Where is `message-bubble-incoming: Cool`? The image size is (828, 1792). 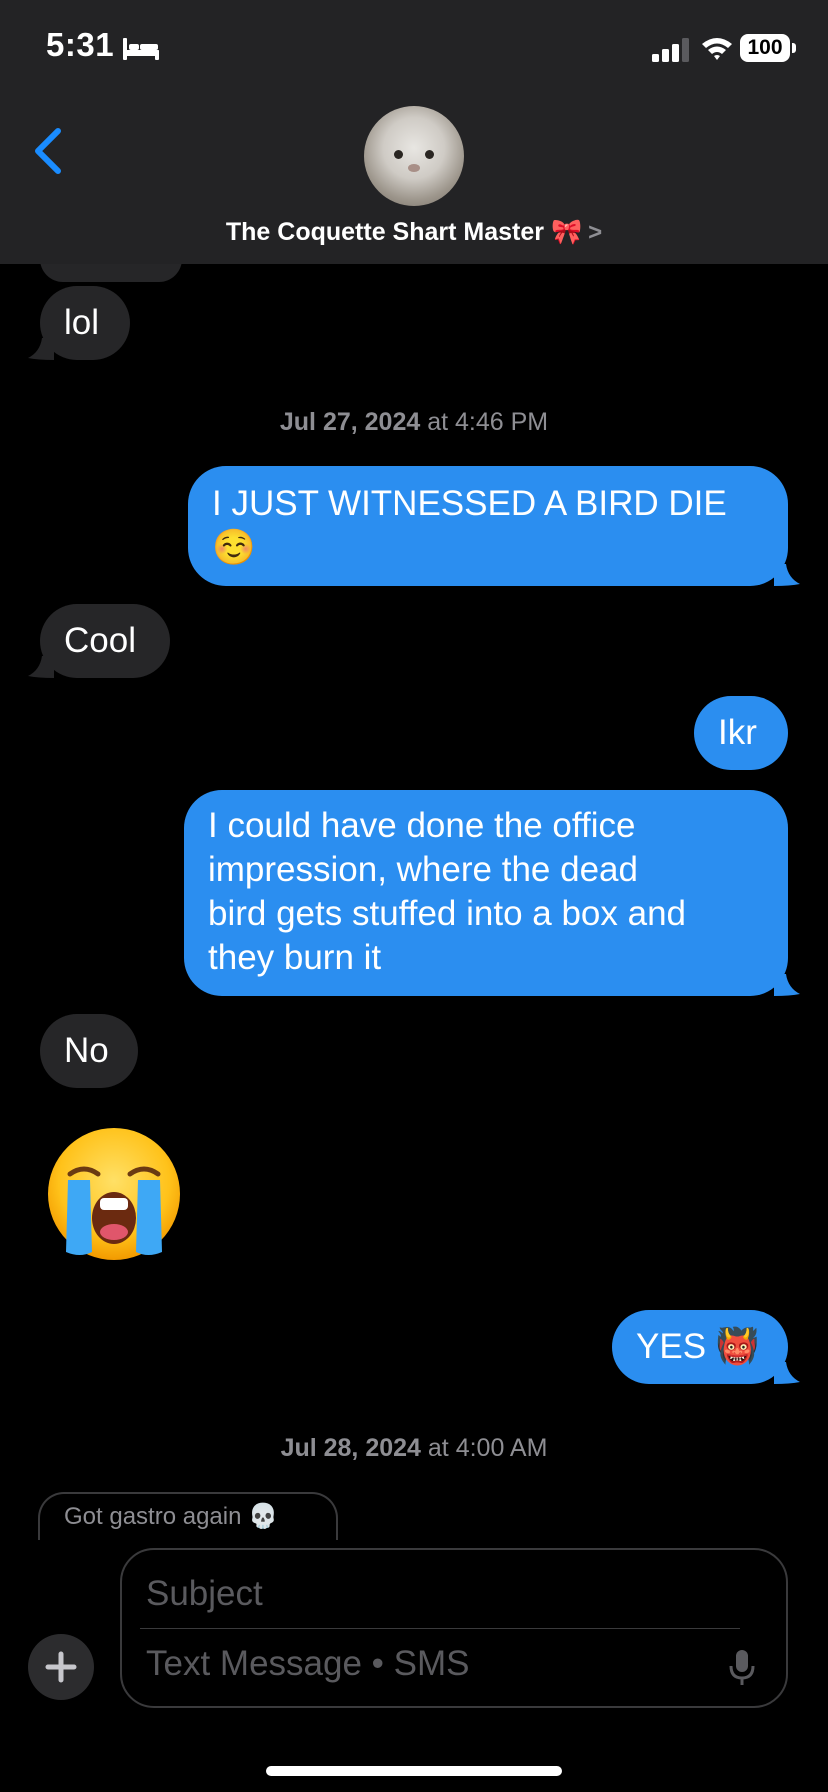 message-bubble-incoming: Cool is located at coordinates (105, 641).